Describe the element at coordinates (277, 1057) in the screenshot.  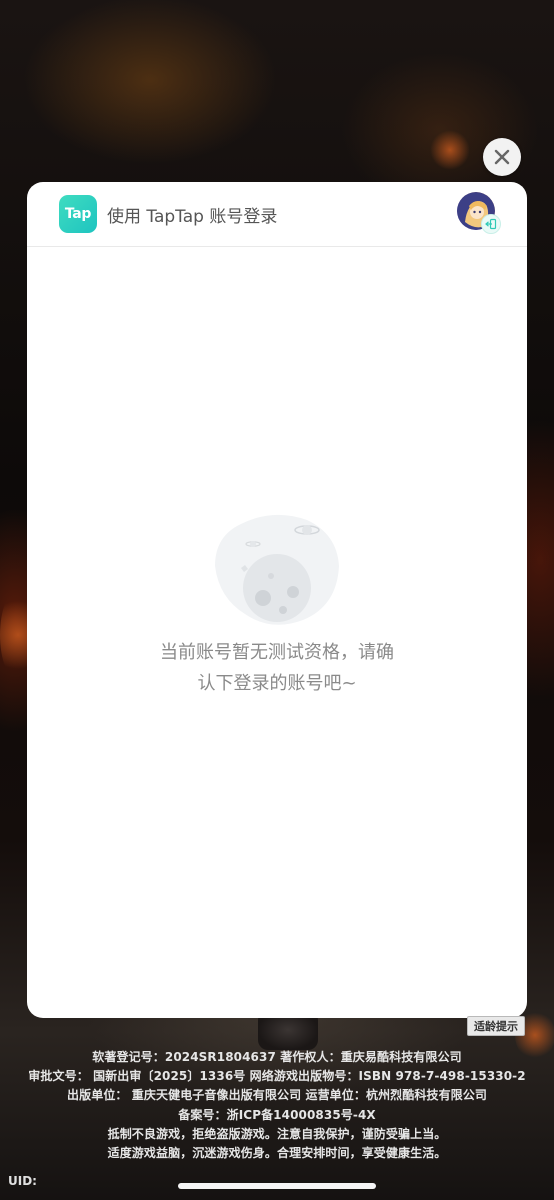
I see `legal-line: 软著登记号：2024SR1804637 著作权人：重庆易酷科技有限公司` at that location.